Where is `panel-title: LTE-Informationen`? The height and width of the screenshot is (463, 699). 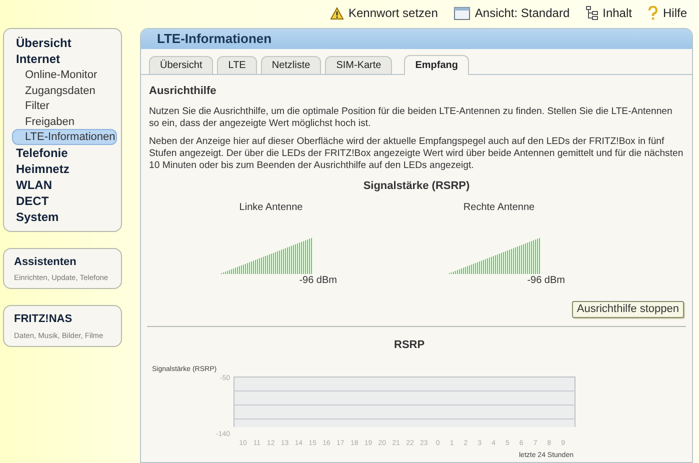
panel-title: LTE-Informationen is located at coordinates (416, 39).